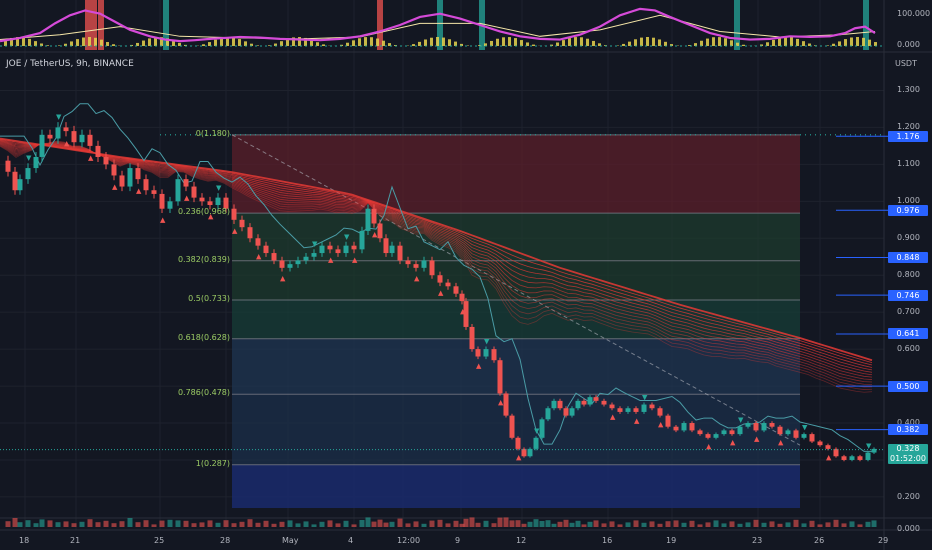 The height and width of the screenshot is (550, 932). Describe the element at coordinates (225, 540) in the screenshot. I see `time-axis-label: 28` at that location.